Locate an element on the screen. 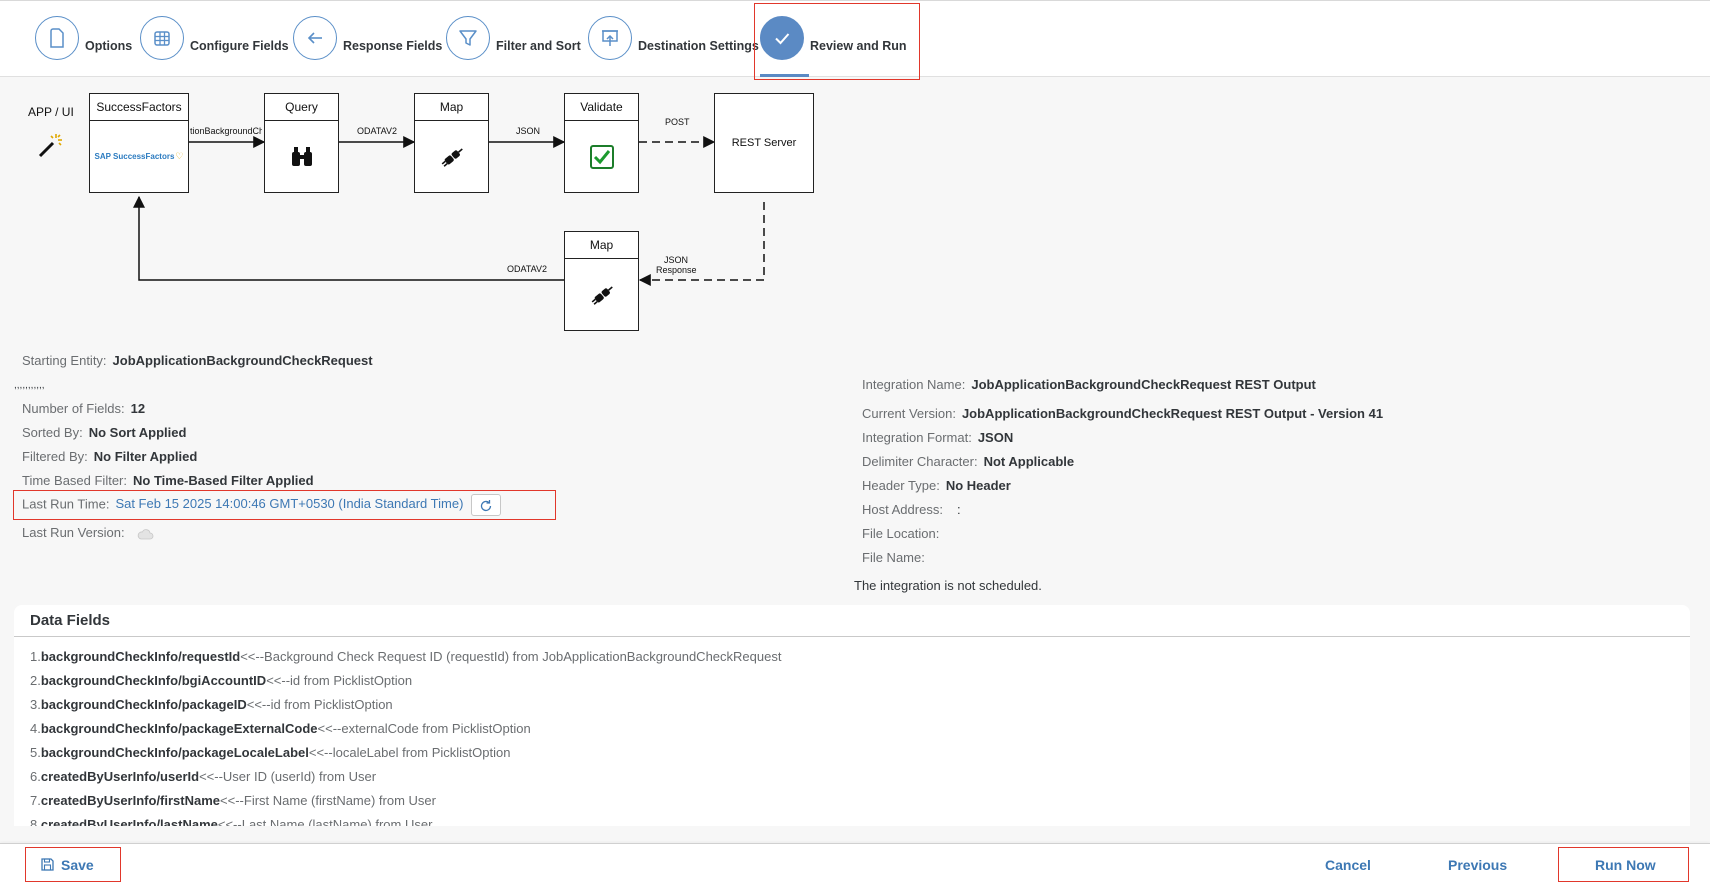  time-based-filter-value: No Time-Based Filter Applied is located at coordinates (223, 480).